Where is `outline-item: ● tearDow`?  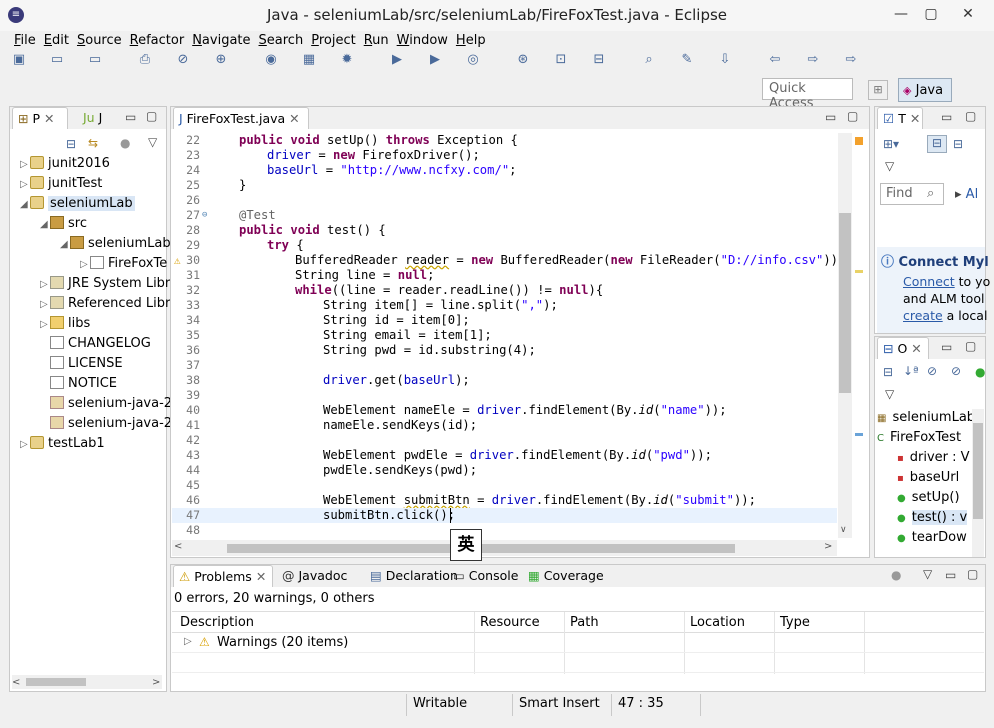
outline-item: ● tearDow is located at coordinates (932, 537).